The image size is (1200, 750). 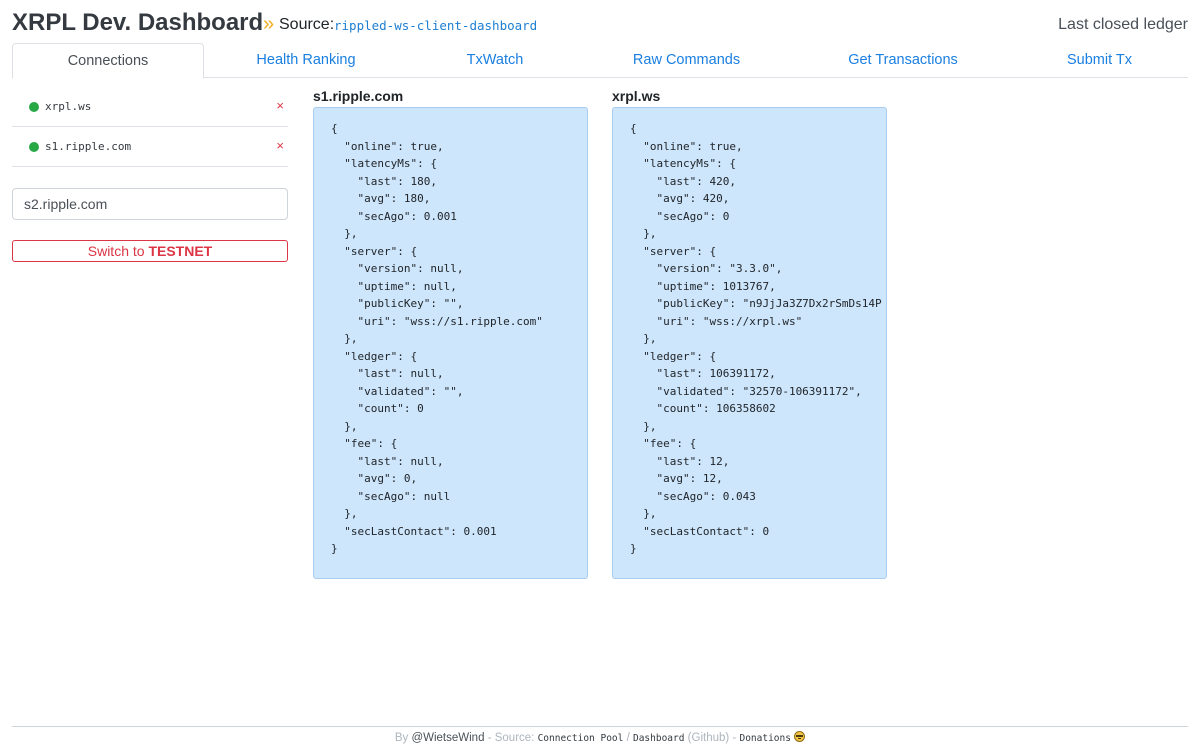 What do you see at coordinates (150, 204) in the screenshot?
I see `server-input` at bounding box center [150, 204].